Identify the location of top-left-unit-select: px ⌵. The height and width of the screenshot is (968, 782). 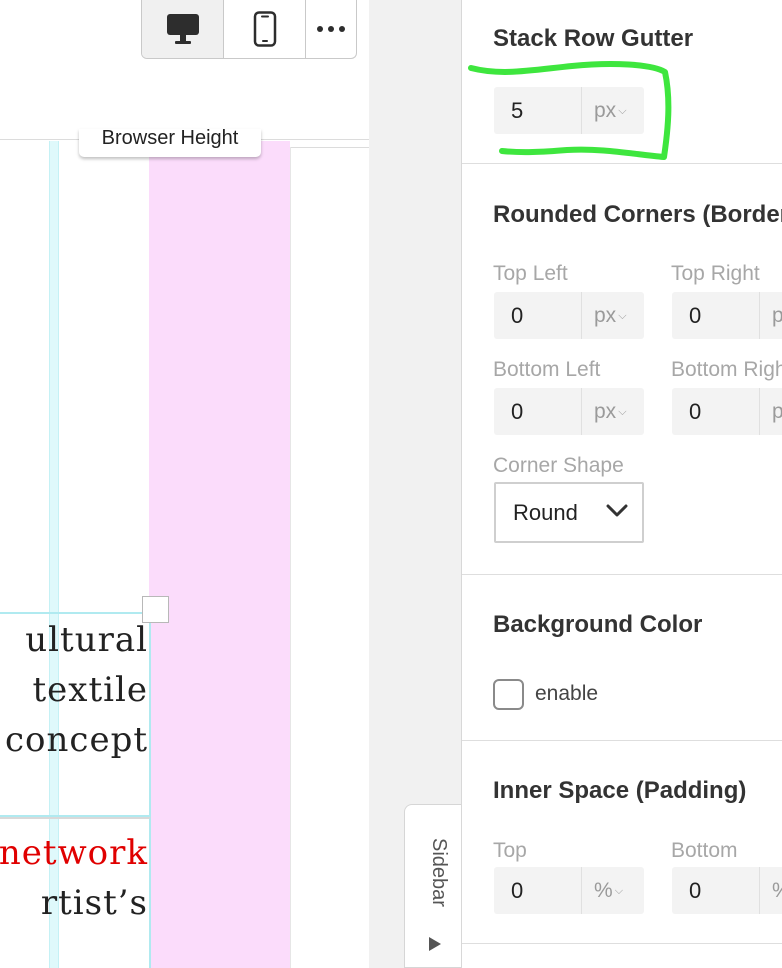
(613, 315).